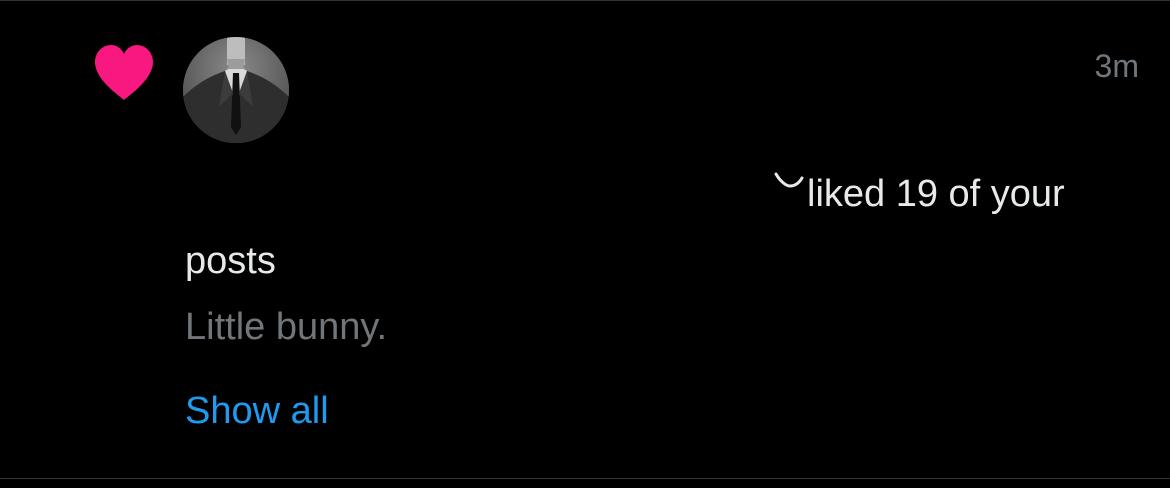 This screenshot has width=1170, height=488. Describe the element at coordinates (236, 90) in the screenshot. I see `avatar` at that location.